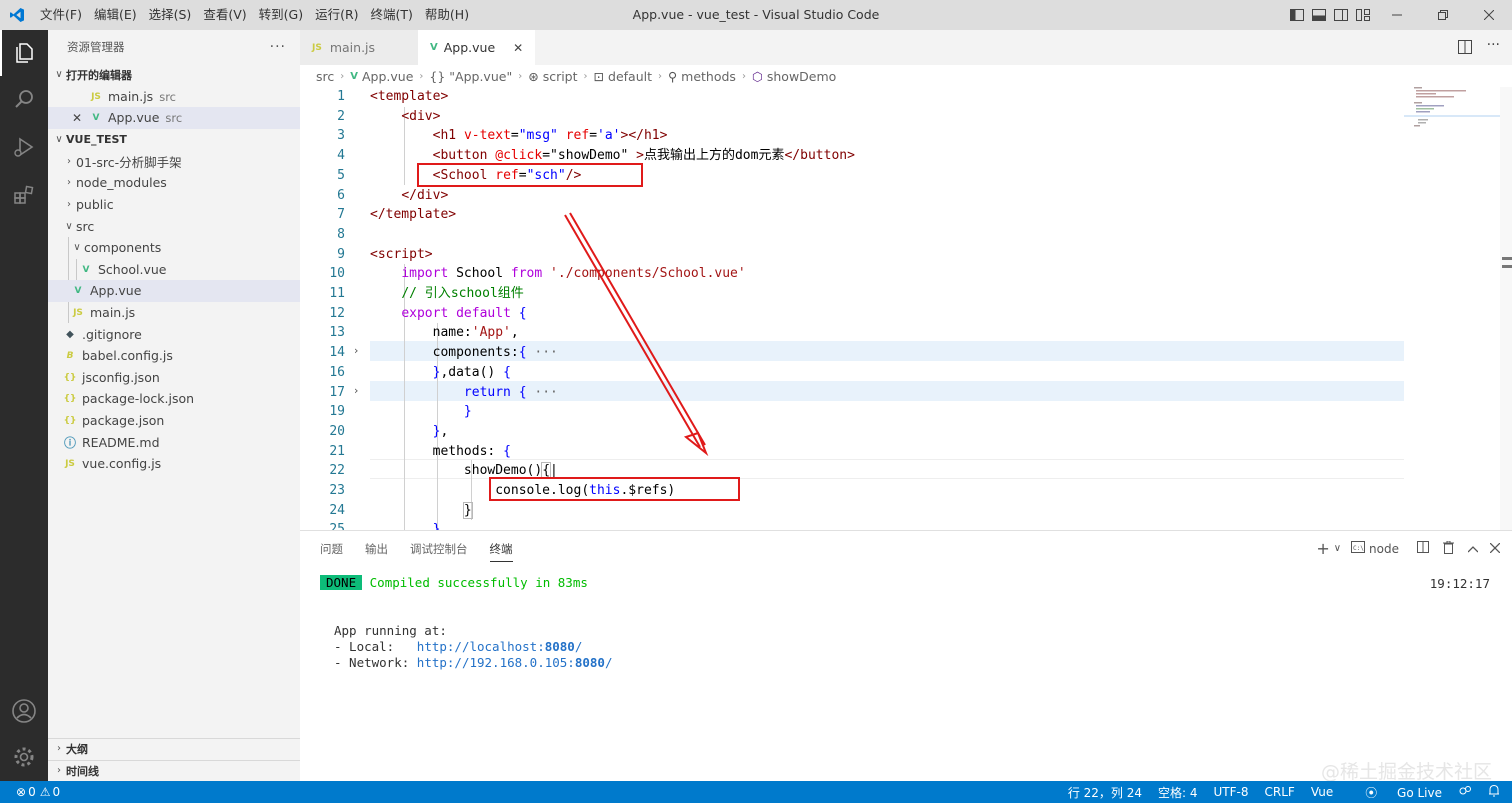 This screenshot has height=803, width=1512. I want to click on open-editor-name: main.js, so click(131, 97).